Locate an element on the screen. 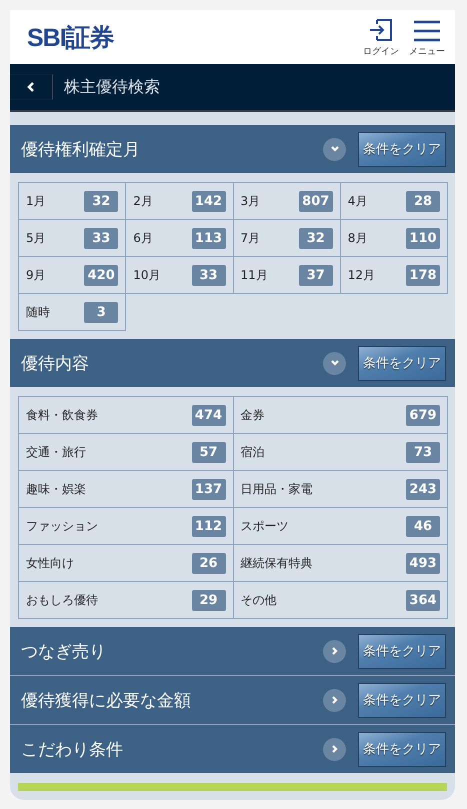  menu-button: メニュー is located at coordinates (427, 38).